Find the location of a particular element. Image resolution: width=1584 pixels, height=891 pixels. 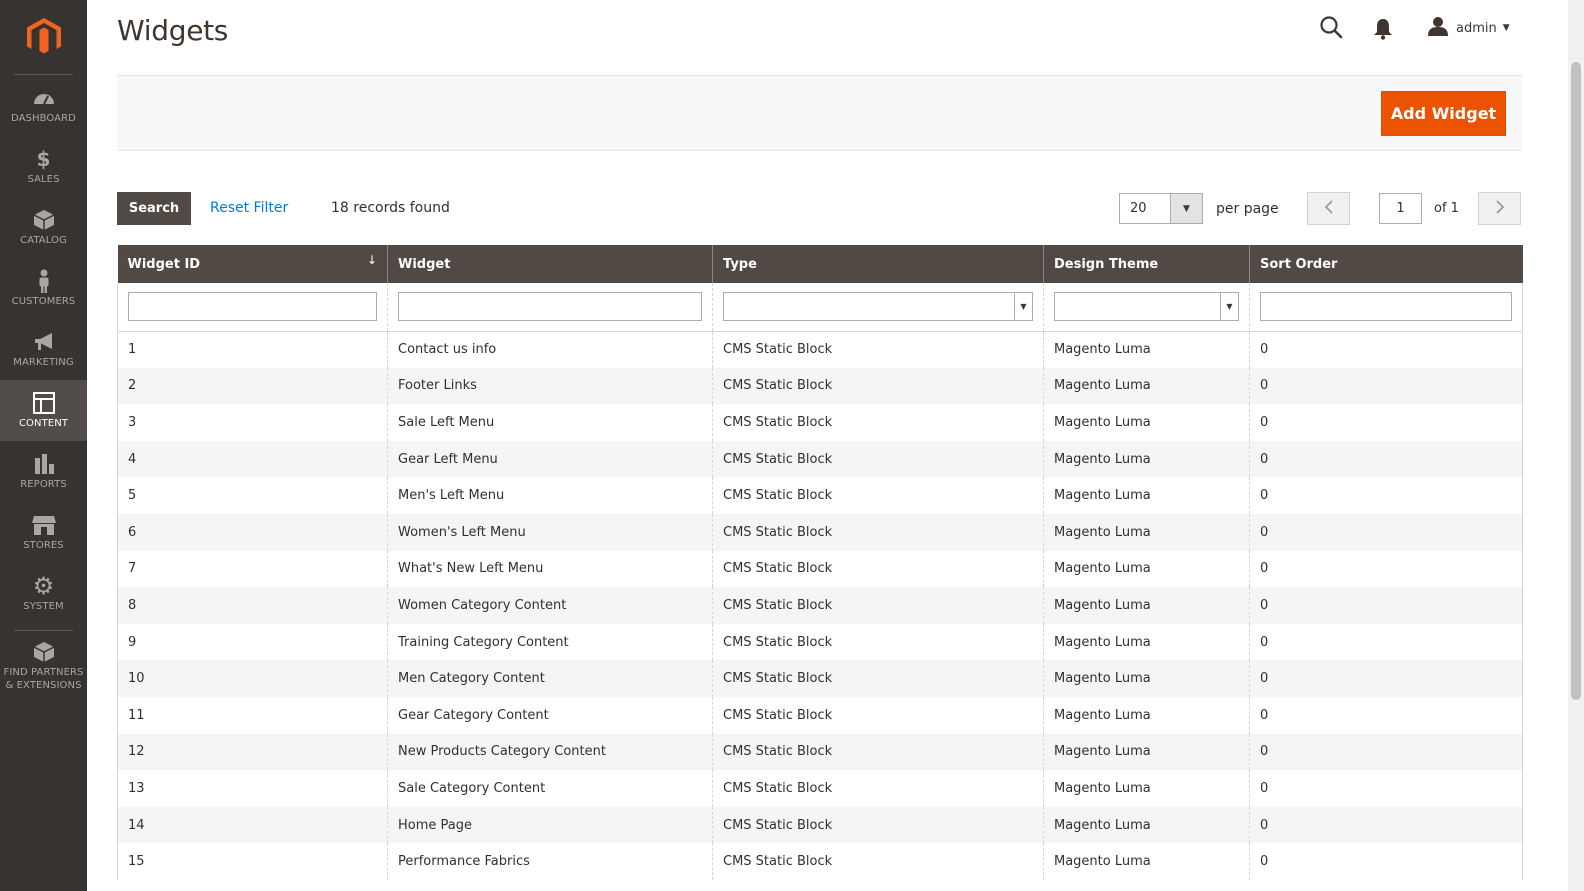

records-count: 18 records found is located at coordinates (390, 208).